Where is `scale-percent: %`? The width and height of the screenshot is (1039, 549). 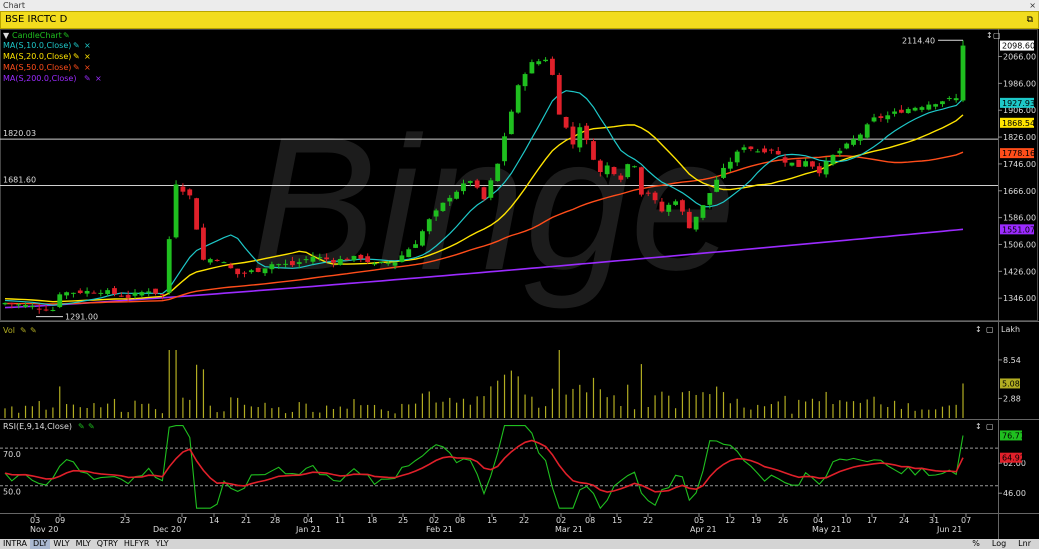 scale-percent: % is located at coordinates (976, 543).